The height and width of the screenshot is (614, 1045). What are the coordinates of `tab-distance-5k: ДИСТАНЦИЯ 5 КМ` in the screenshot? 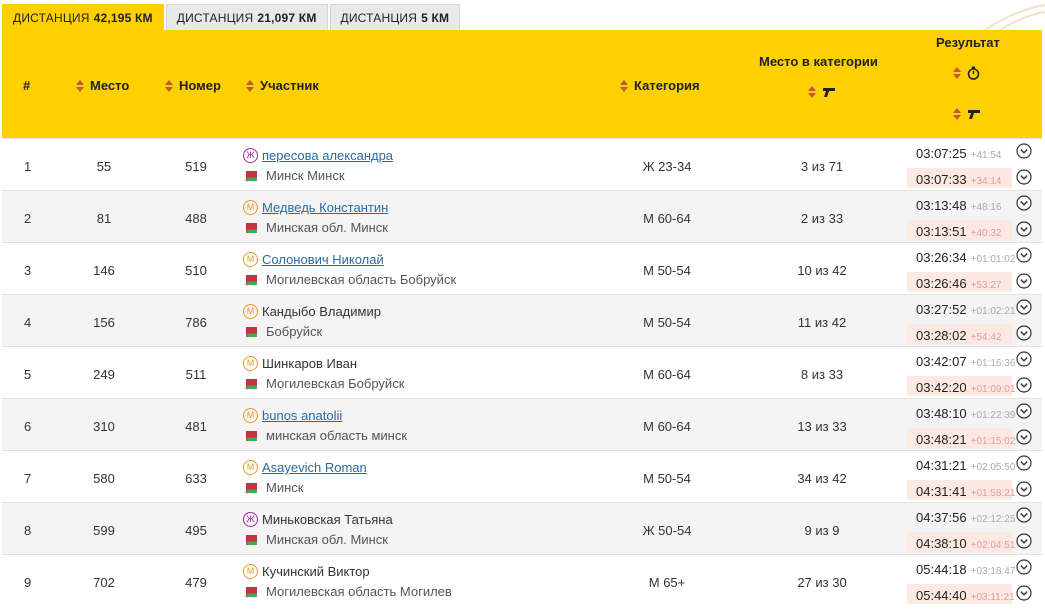 It's located at (395, 17).